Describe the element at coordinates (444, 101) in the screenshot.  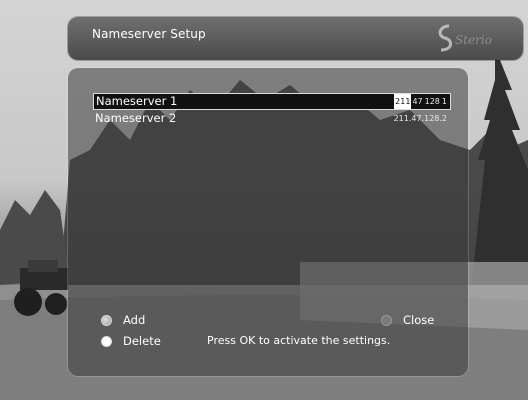
I see `ip-octet-4: 1` at that location.